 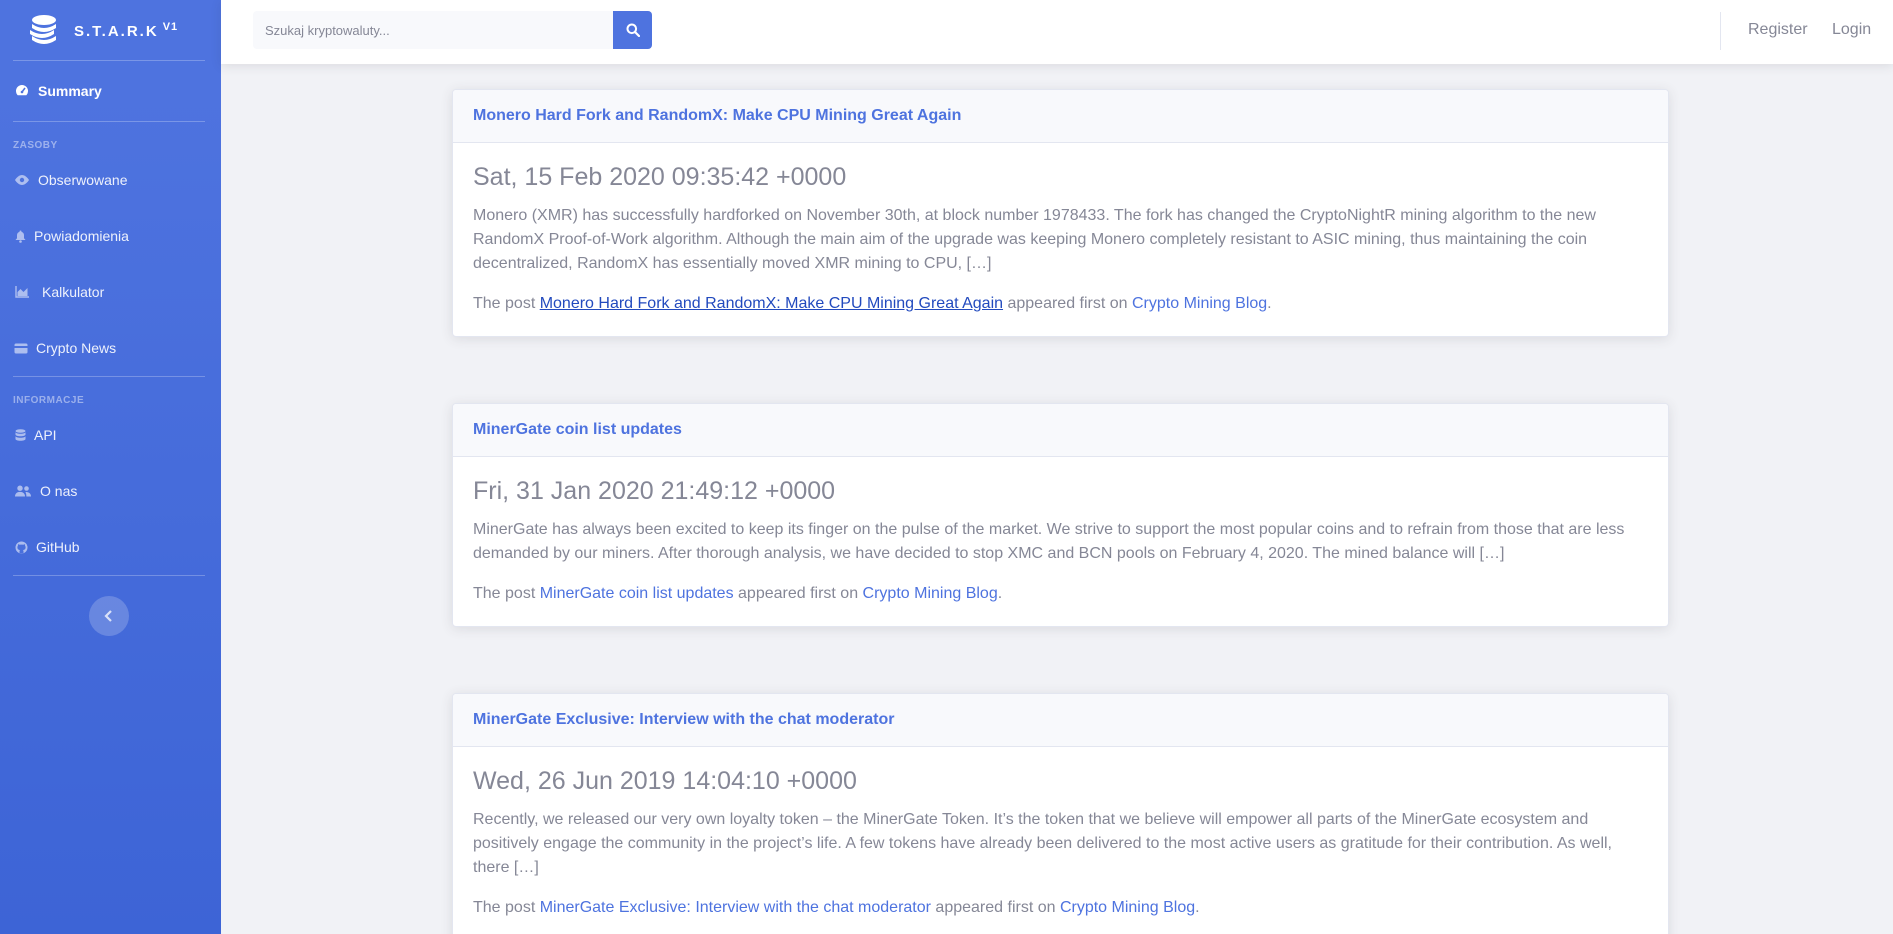 What do you see at coordinates (58, 547) in the screenshot?
I see `sidebar-item-label: GitHub` at bounding box center [58, 547].